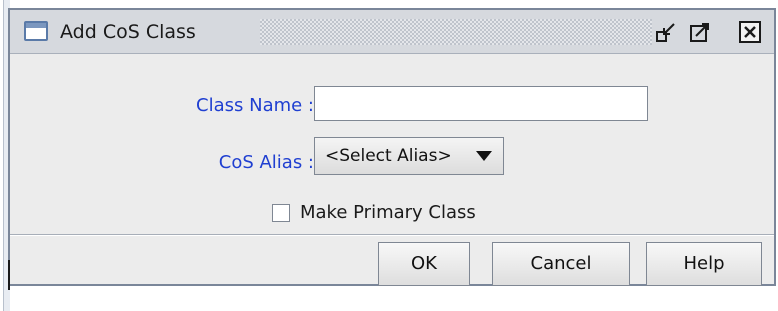  Describe the element at coordinates (266, 162) in the screenshot. I see `cos-alias-label: CoS Alias :` at that location.